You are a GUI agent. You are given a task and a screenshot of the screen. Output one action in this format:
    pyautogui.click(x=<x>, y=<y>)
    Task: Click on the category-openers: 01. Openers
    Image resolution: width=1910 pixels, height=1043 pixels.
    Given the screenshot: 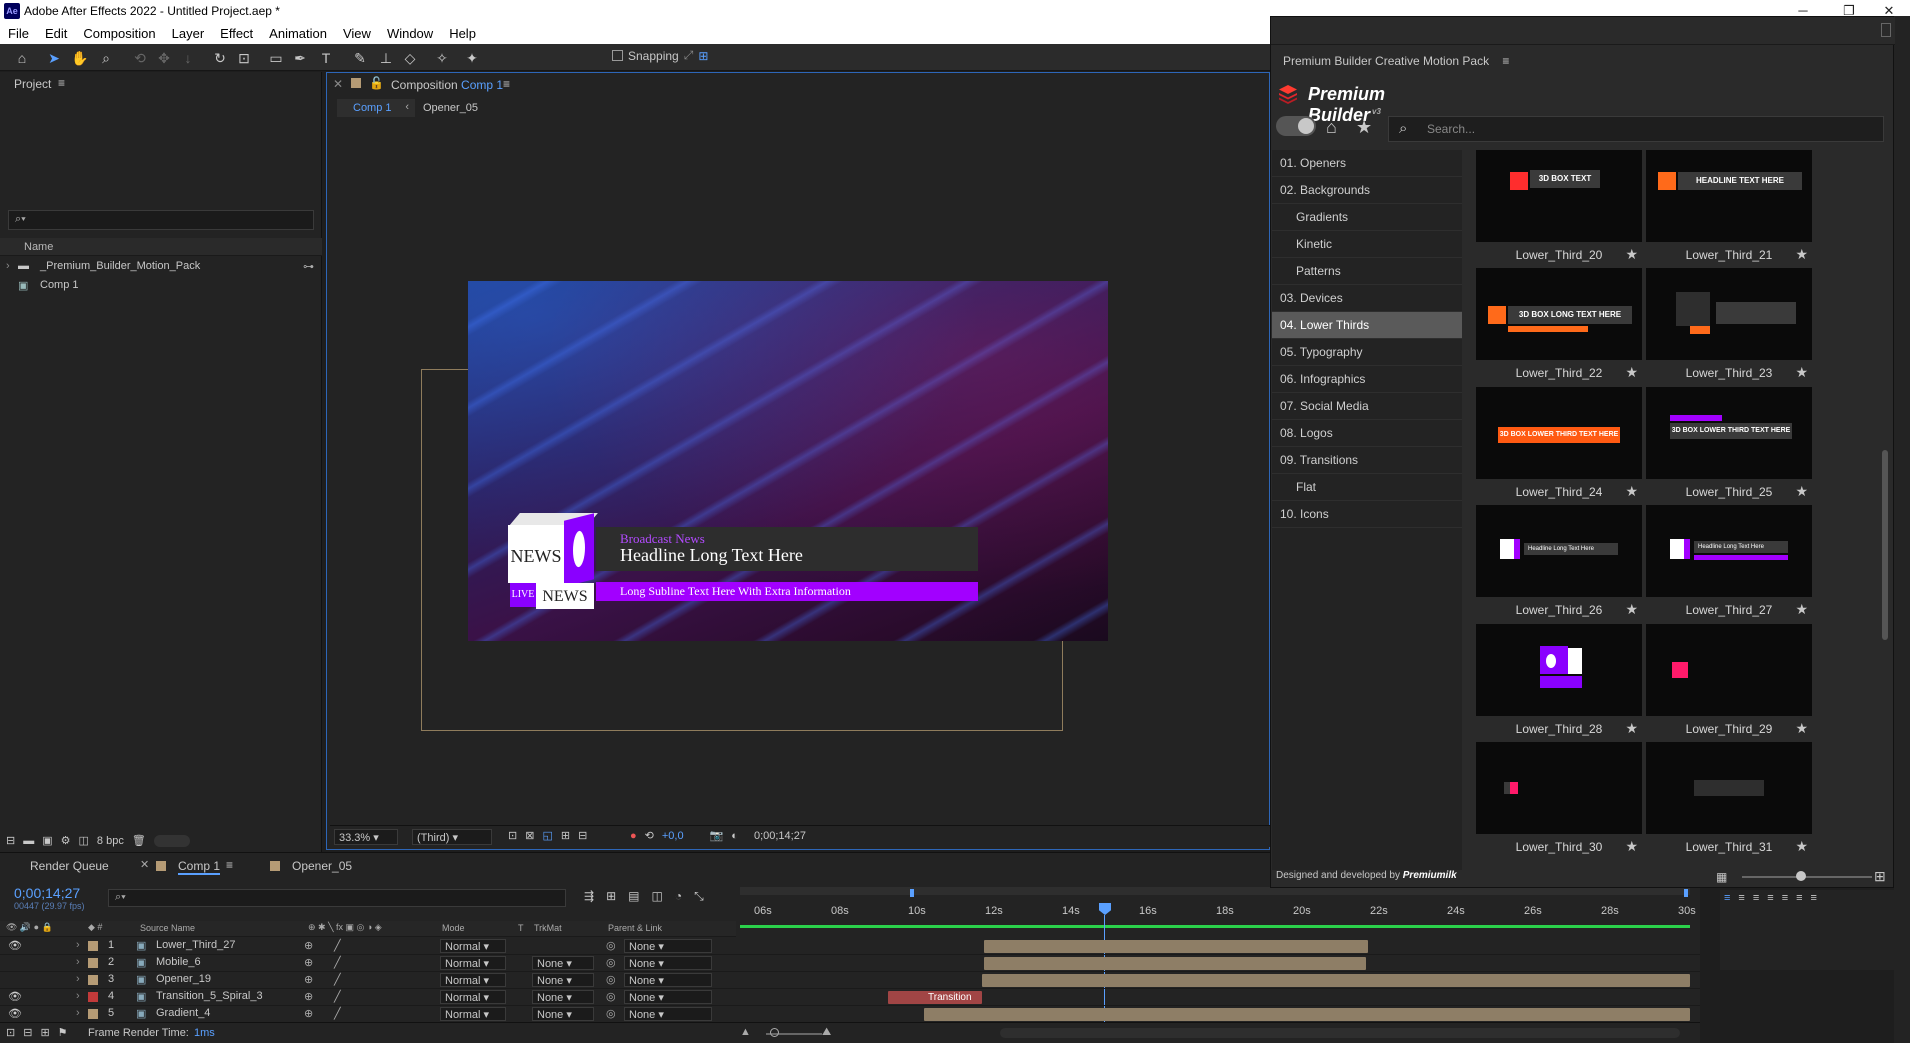 What is the action you would take?
    pyautogui.click(x=1367, y=163)
    